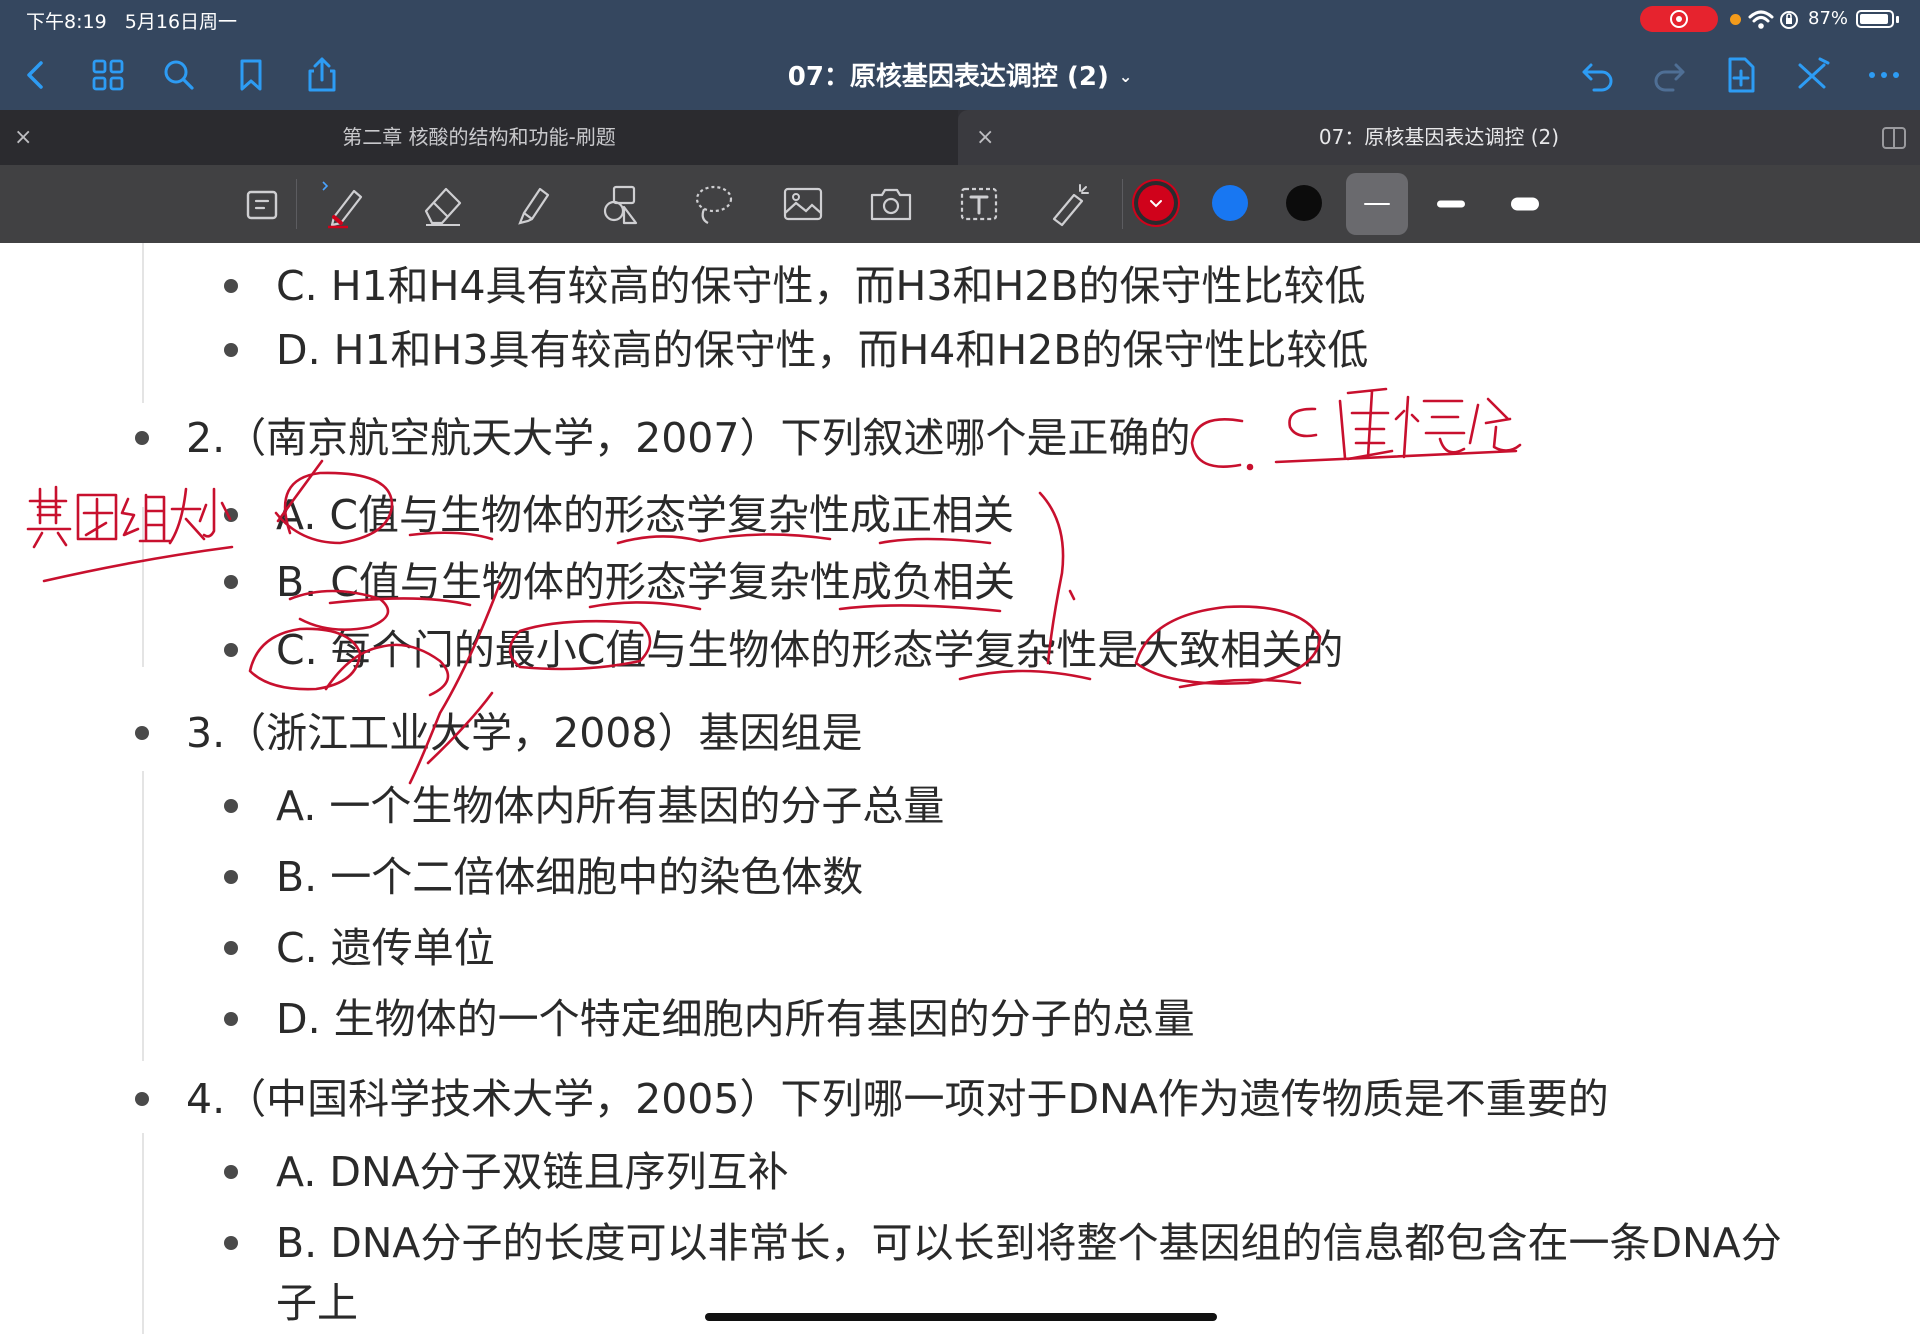 This screenshot has width=1920, height=1334. Describe the element at coordinates (300, 491) in the screenshot. I see `ink-slash-option-a` at that location.